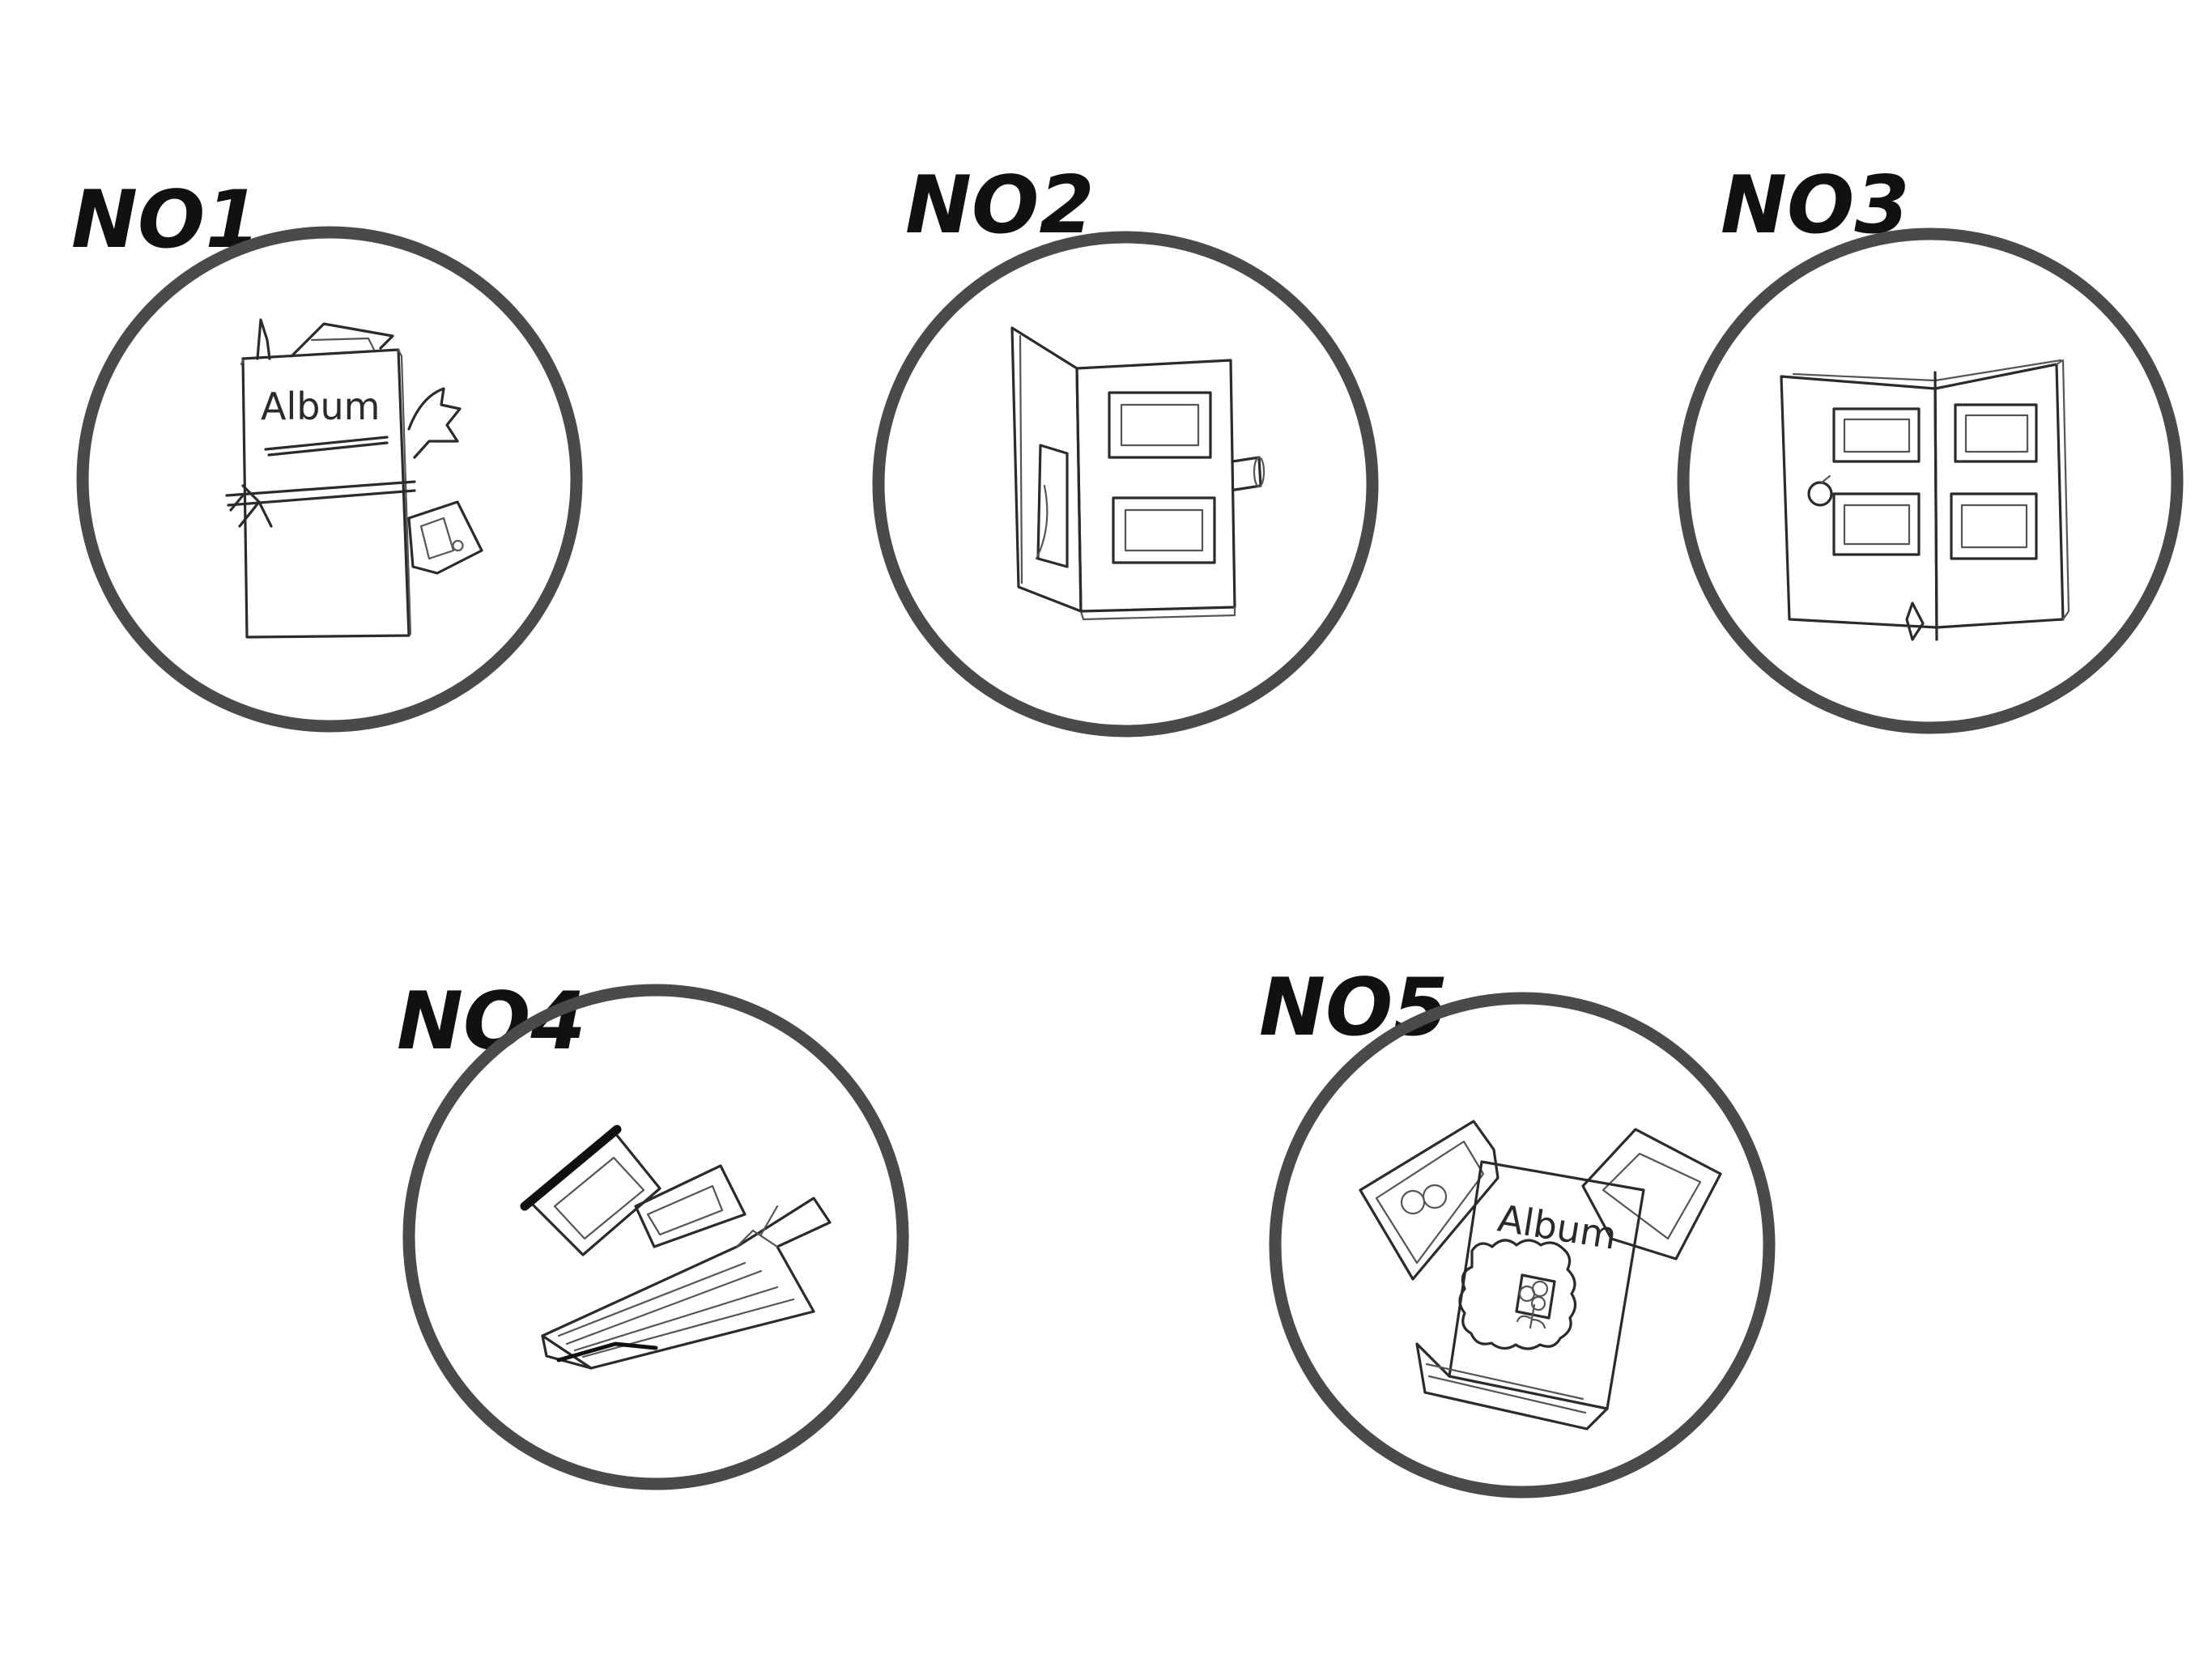 This screenshot has height=1658, width=2212. I want to click on sketch-circle-no3, so click(1930, 480).